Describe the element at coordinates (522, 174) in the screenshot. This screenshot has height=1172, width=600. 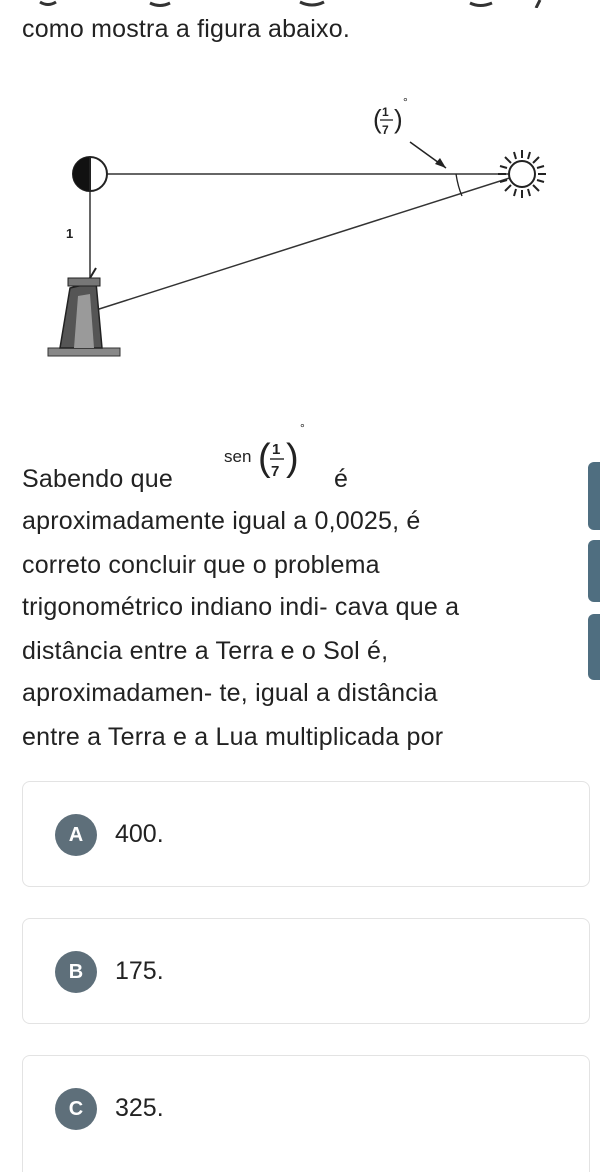
I see `sun-icon` at that location.